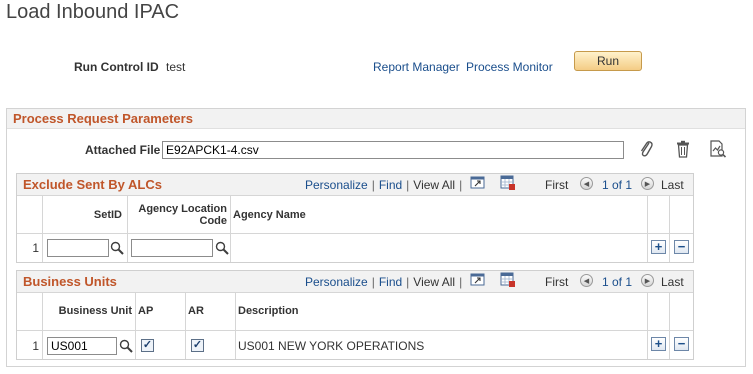  I want to click on ar-checkbox: ✓, so click(197, 345).